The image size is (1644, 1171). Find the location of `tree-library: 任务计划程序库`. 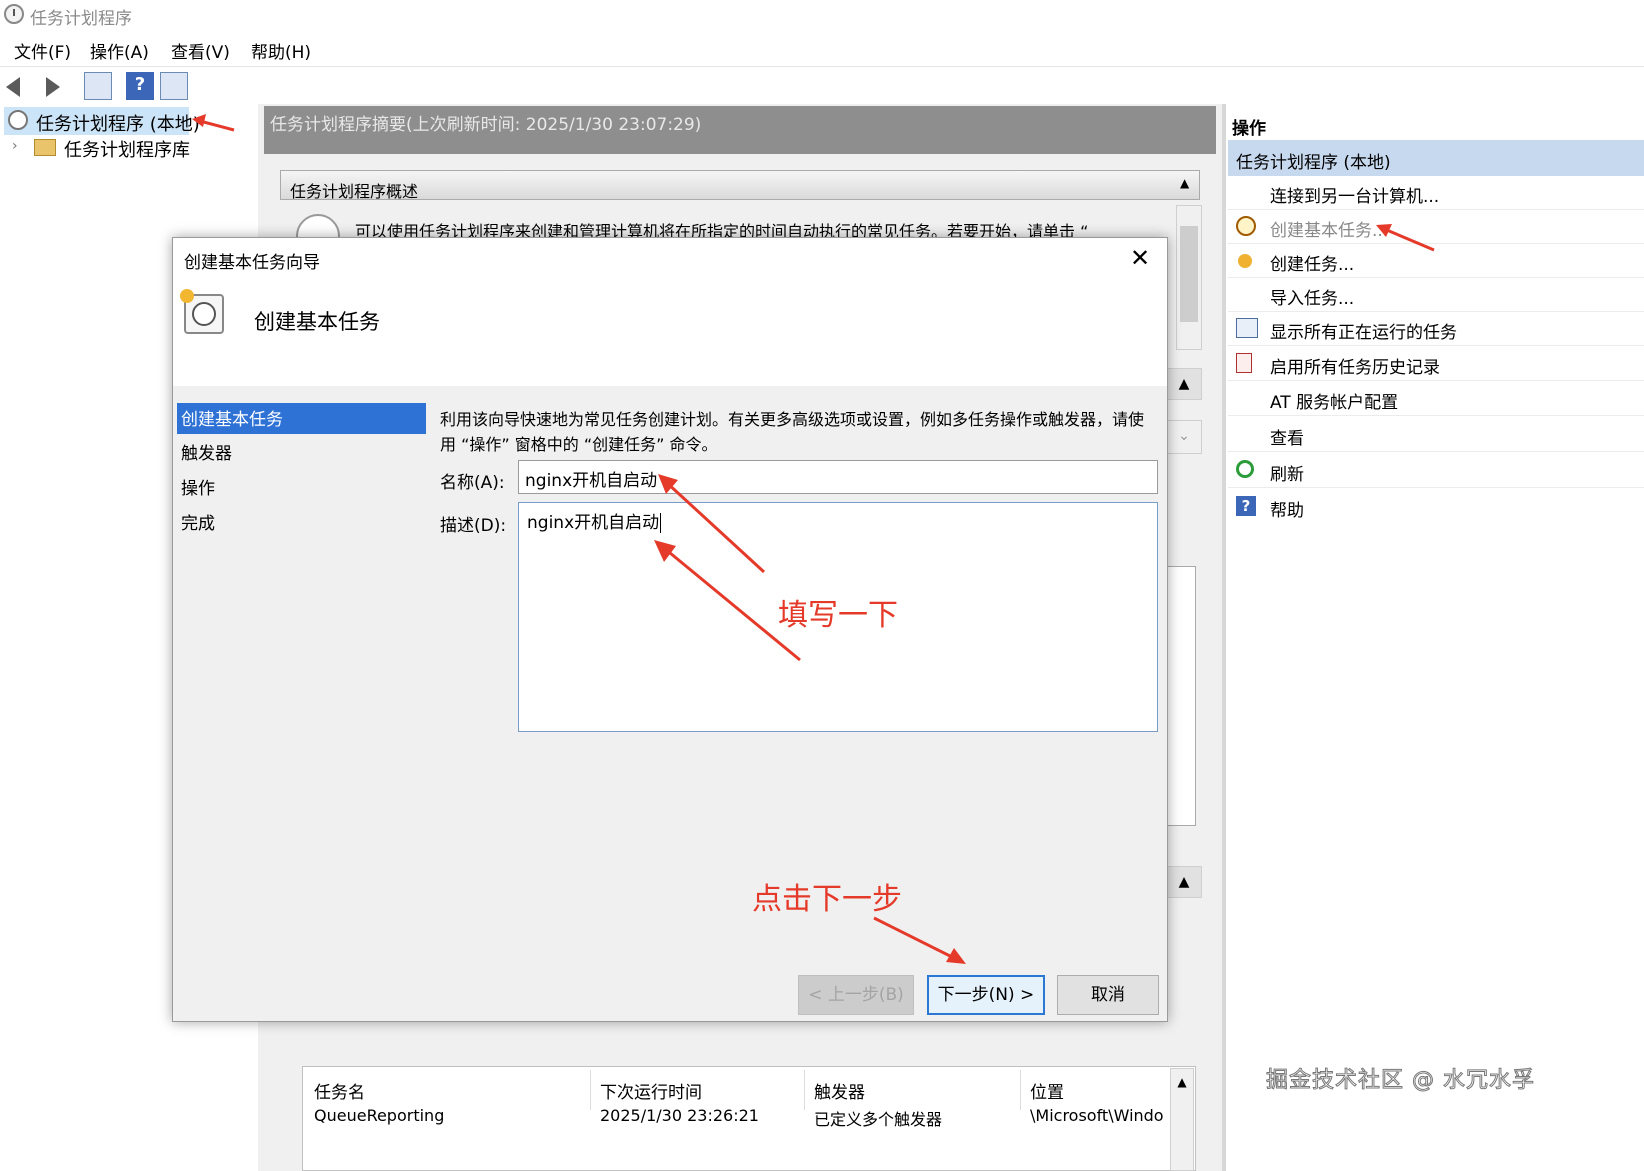

tree-library: 任务计划程序库 is located at coordinates (127, 149).